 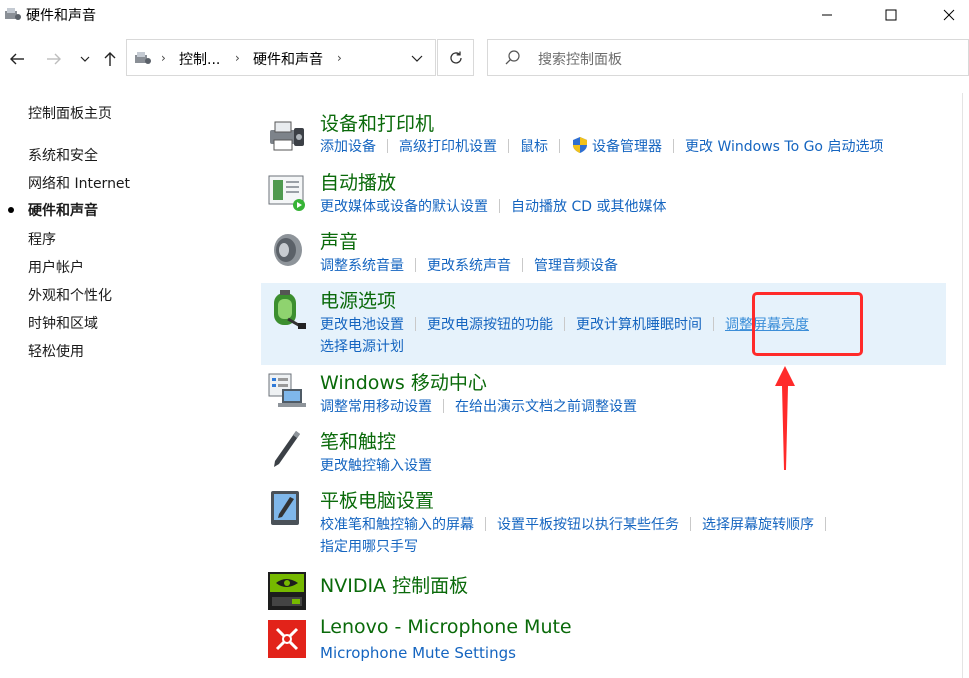 I want to click on link-autoplay-cd: 自动播放 CD 或其他媒体, so click(x=588, y=206).